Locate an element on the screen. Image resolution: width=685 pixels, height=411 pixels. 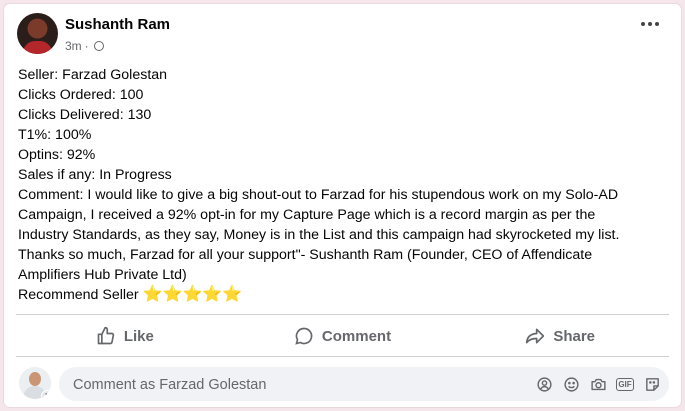
comment-box: GIF is located at coordinates (364, 384).